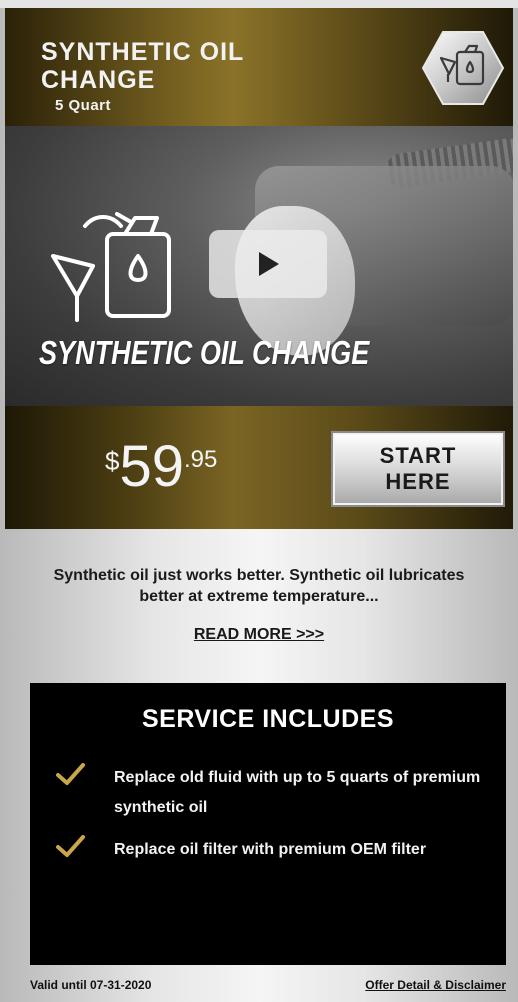  I want to click on valid-until: Valid until 07-31-2020, so click(91, 985).